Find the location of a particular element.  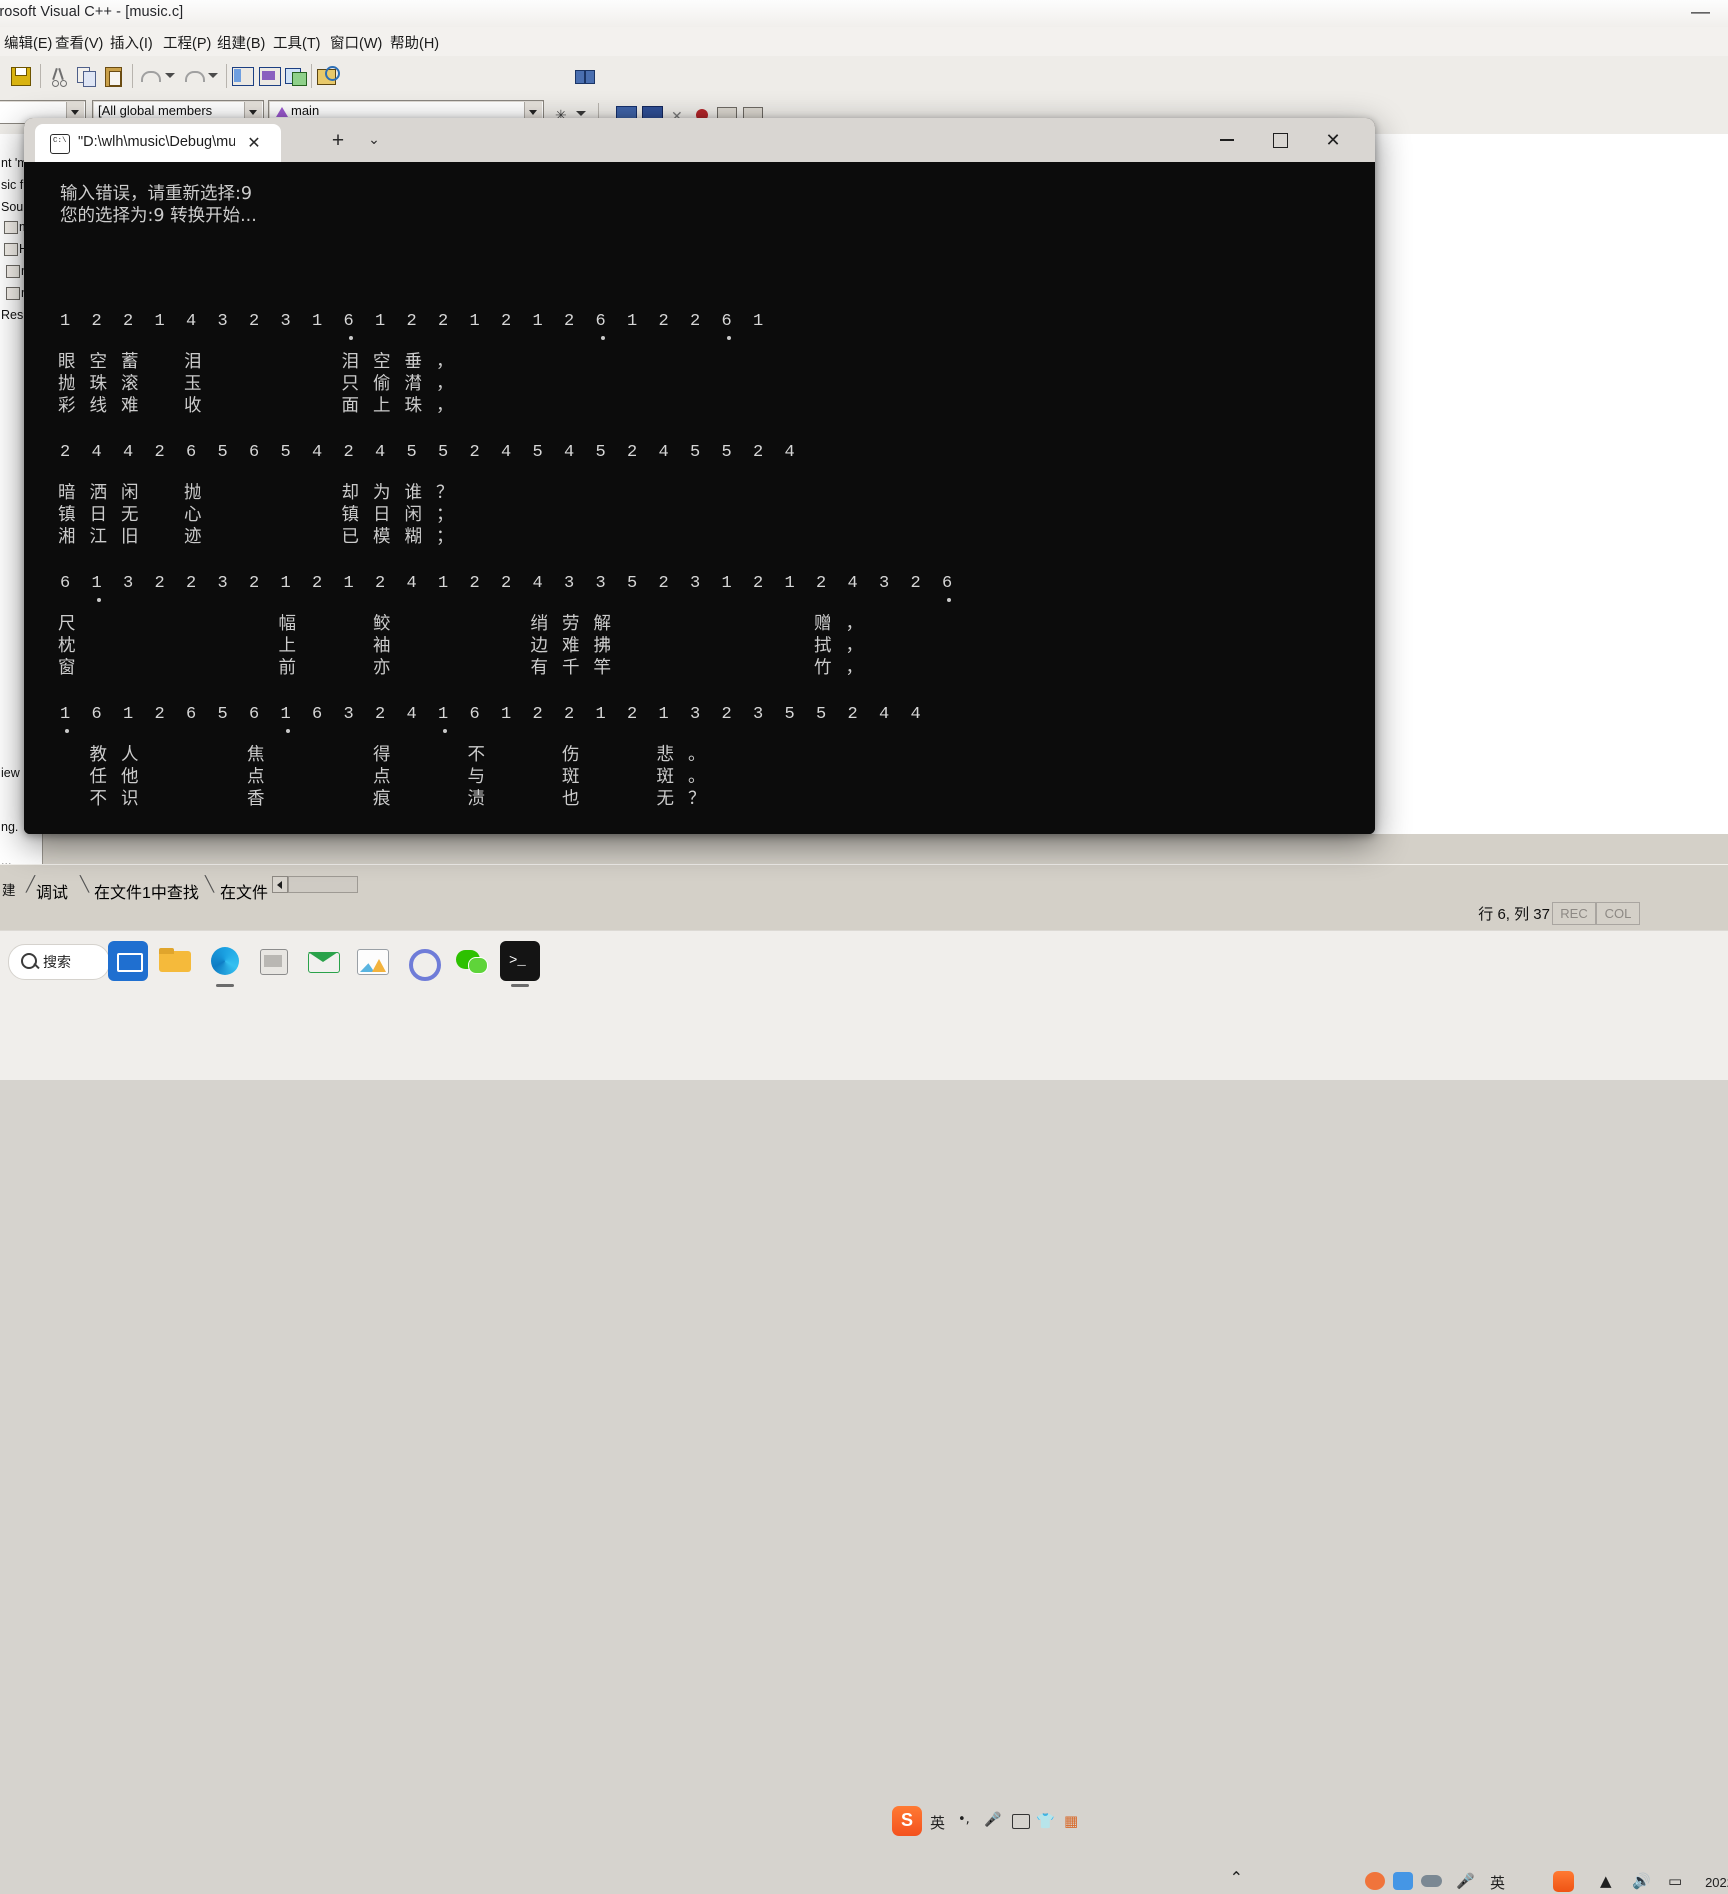

show-hidden-icons-chevron-icon: ⌃ is located at coordinates (1236, 1877).